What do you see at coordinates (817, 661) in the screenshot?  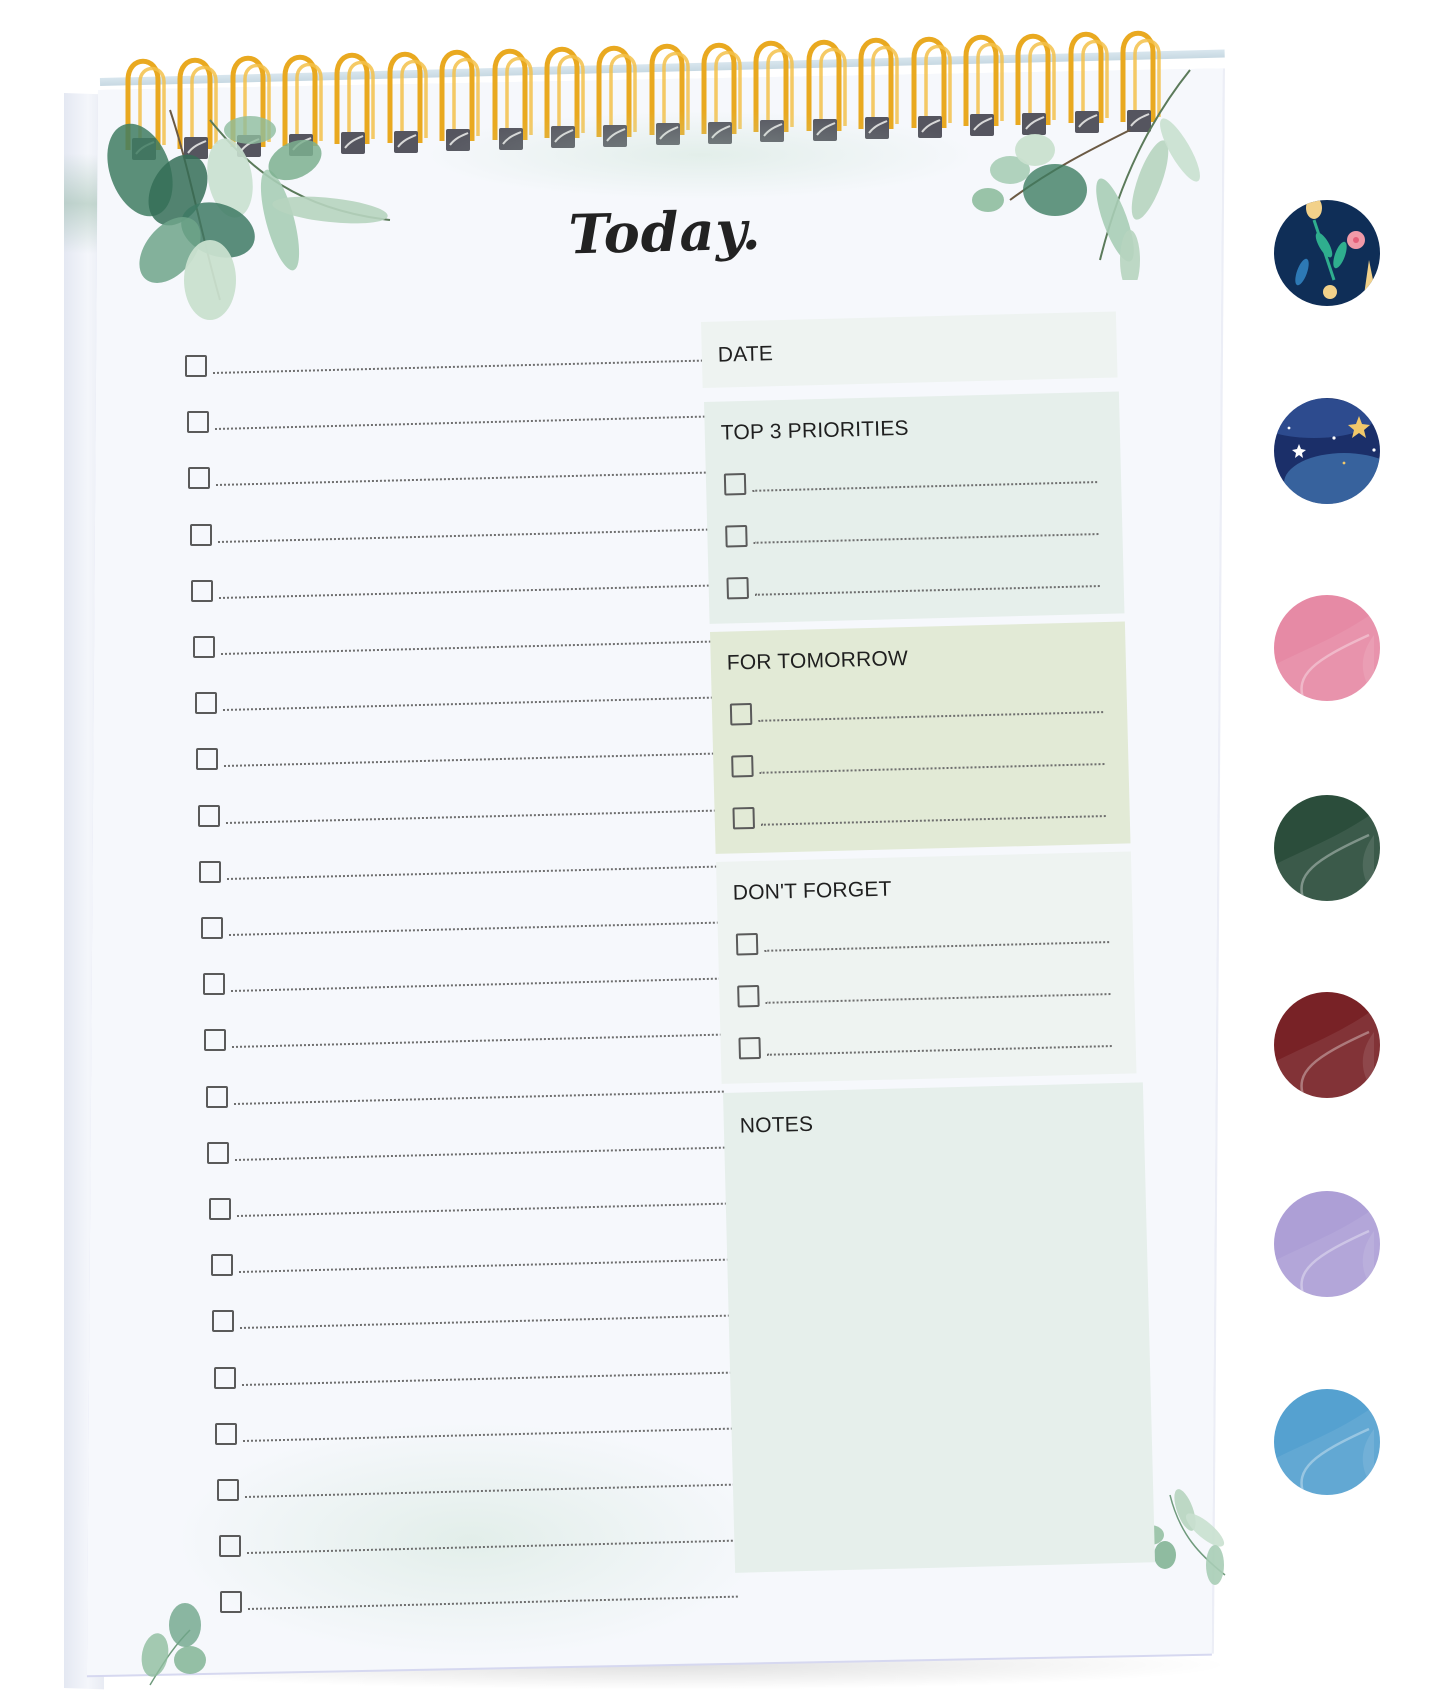 I see `panel-title: FOR TOMORROW` at bounding box center [817, 661].